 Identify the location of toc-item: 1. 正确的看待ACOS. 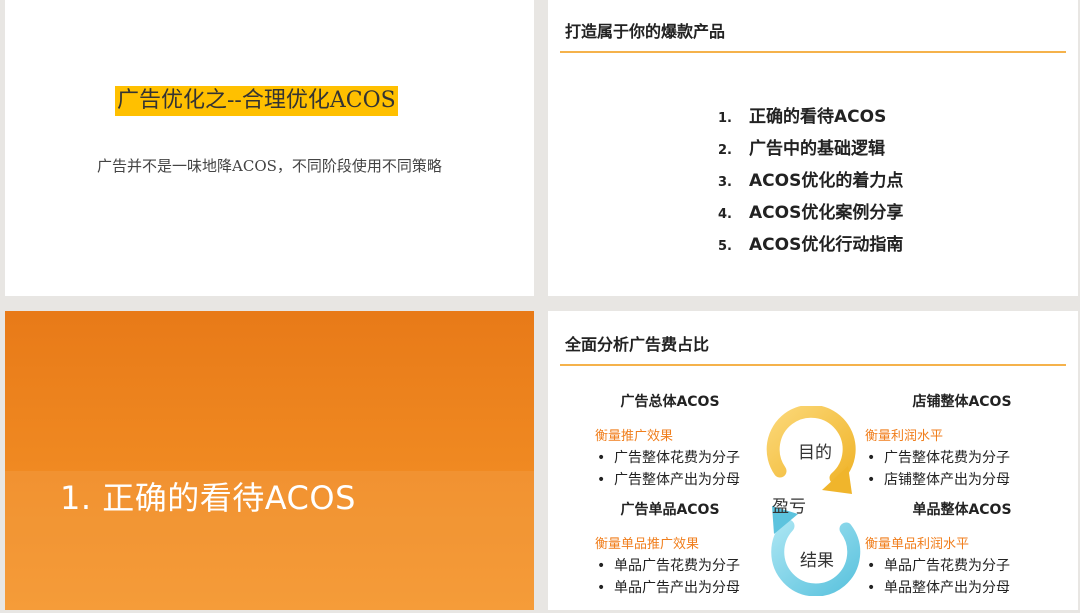
(810, 120).